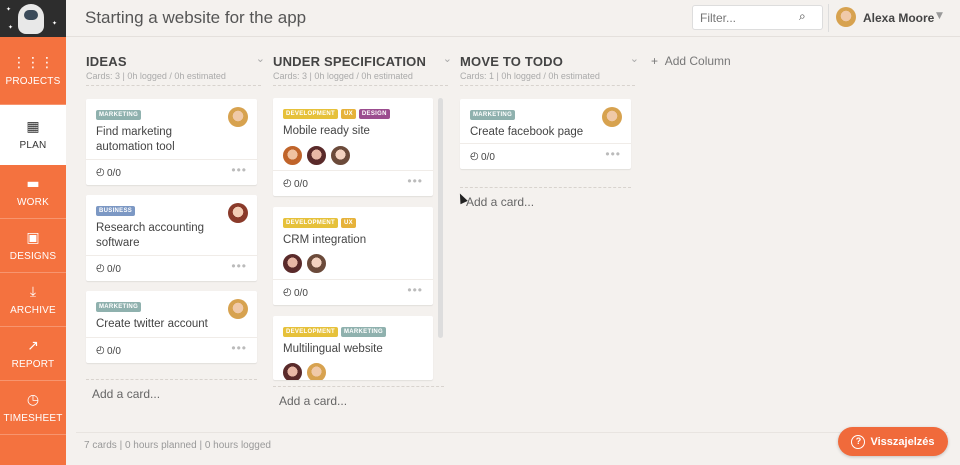 The height and width of the screenshot is (465, 960). Describe the element at coordinates (33, 238) in the screenshot. I see `image-icon: ▣` at that location.